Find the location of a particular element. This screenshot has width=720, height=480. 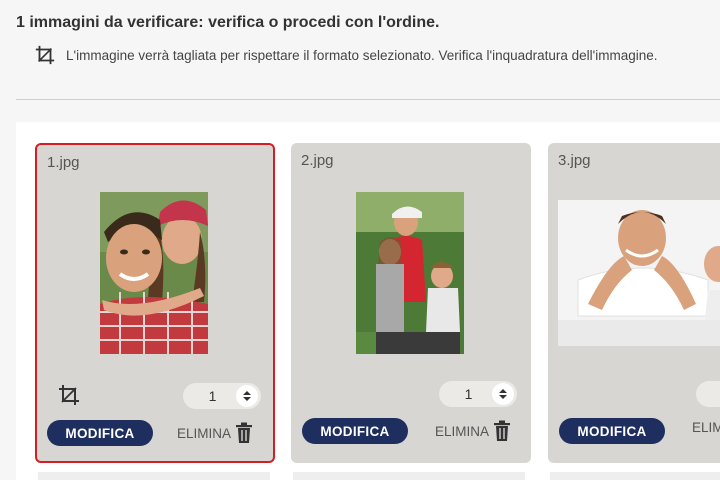

file-name: 3.jpg is located at coordinates (574, 160).